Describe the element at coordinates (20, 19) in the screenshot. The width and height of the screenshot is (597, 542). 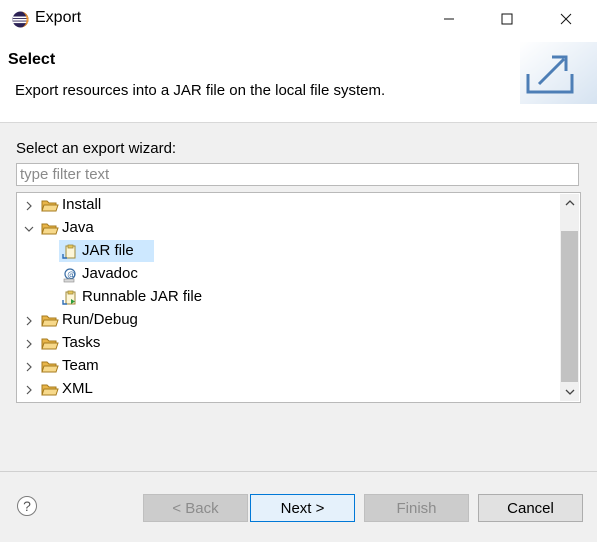
I see `eclipse-icon` at that location.